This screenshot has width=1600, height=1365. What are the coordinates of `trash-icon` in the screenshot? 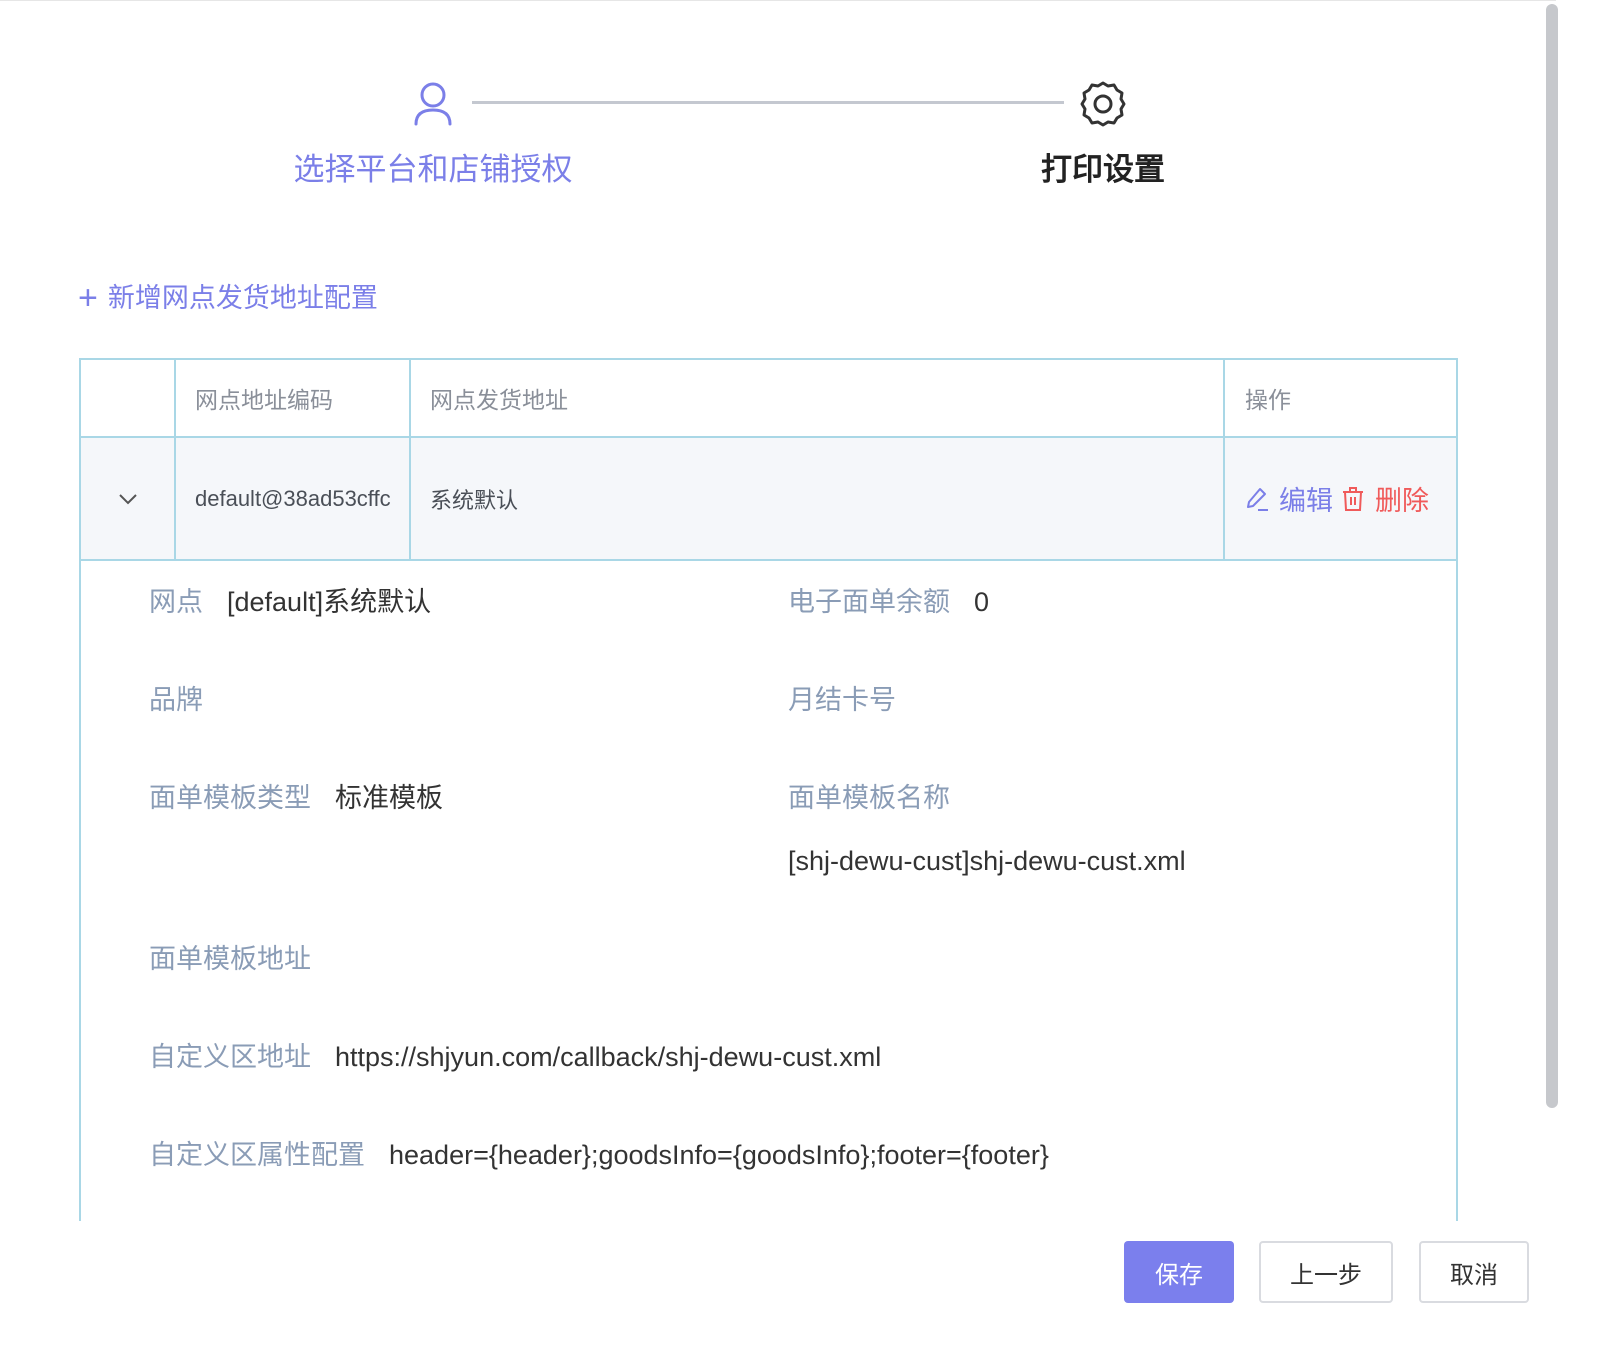 It's located at (1353, 498).